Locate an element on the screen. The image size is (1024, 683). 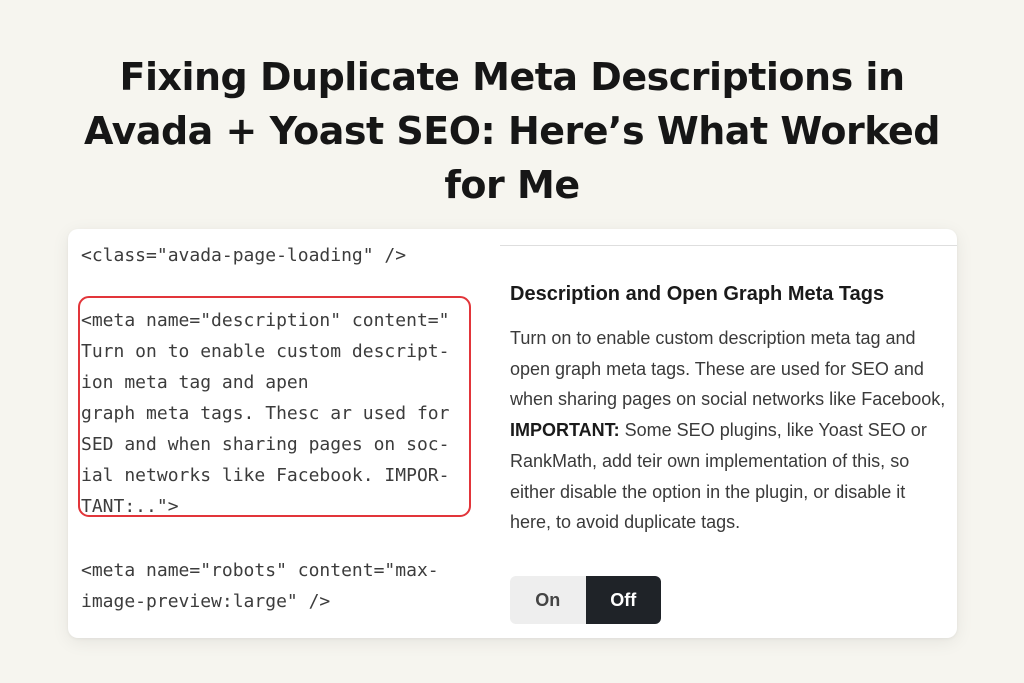
toggle-off-button: Off is located at coordinates (623, 600).